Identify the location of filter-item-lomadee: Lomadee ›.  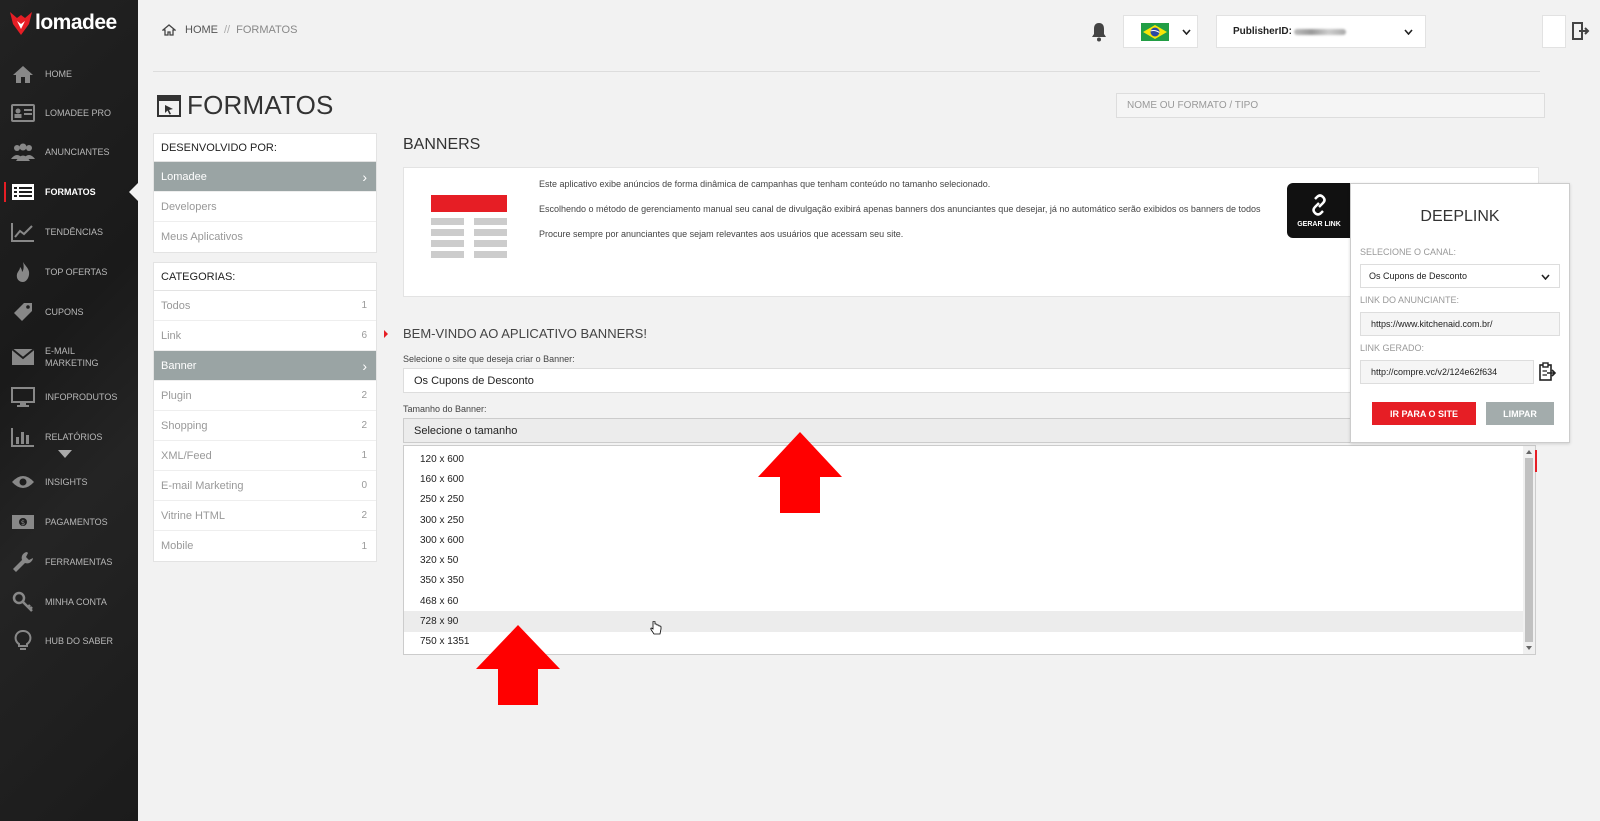
(265, 177).